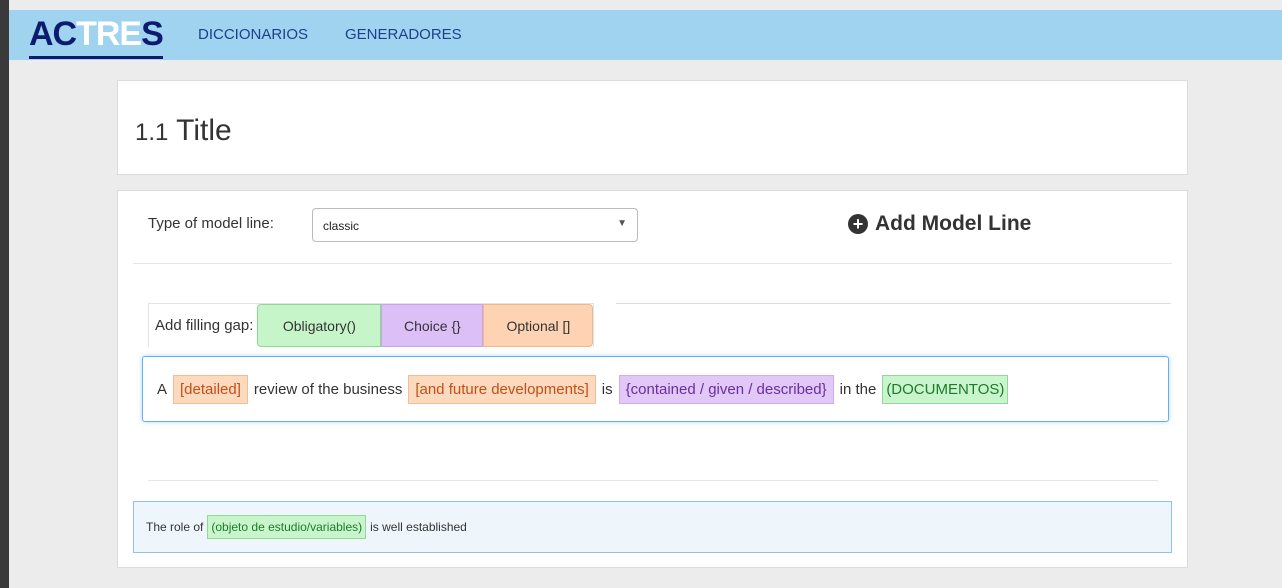 The width and height of the screenshot is (1282, 588). Describe the element at coordinates (319, 325) in the screenshot. I see `obligatory-gap-button: Obligatory()` at that location.